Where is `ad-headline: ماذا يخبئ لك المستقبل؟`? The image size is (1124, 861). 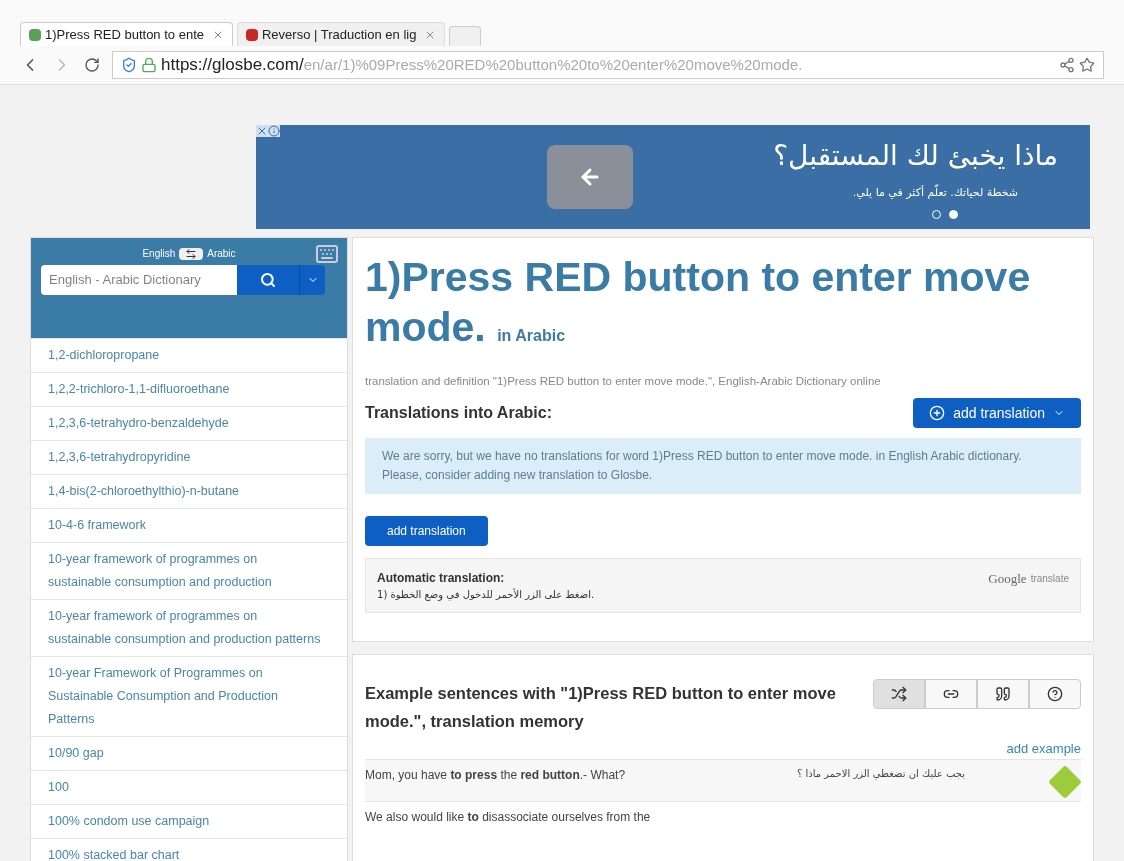
ad-headline: ماذا يخبئ لك المستقبل؟ is located at coordinates (915, 156).